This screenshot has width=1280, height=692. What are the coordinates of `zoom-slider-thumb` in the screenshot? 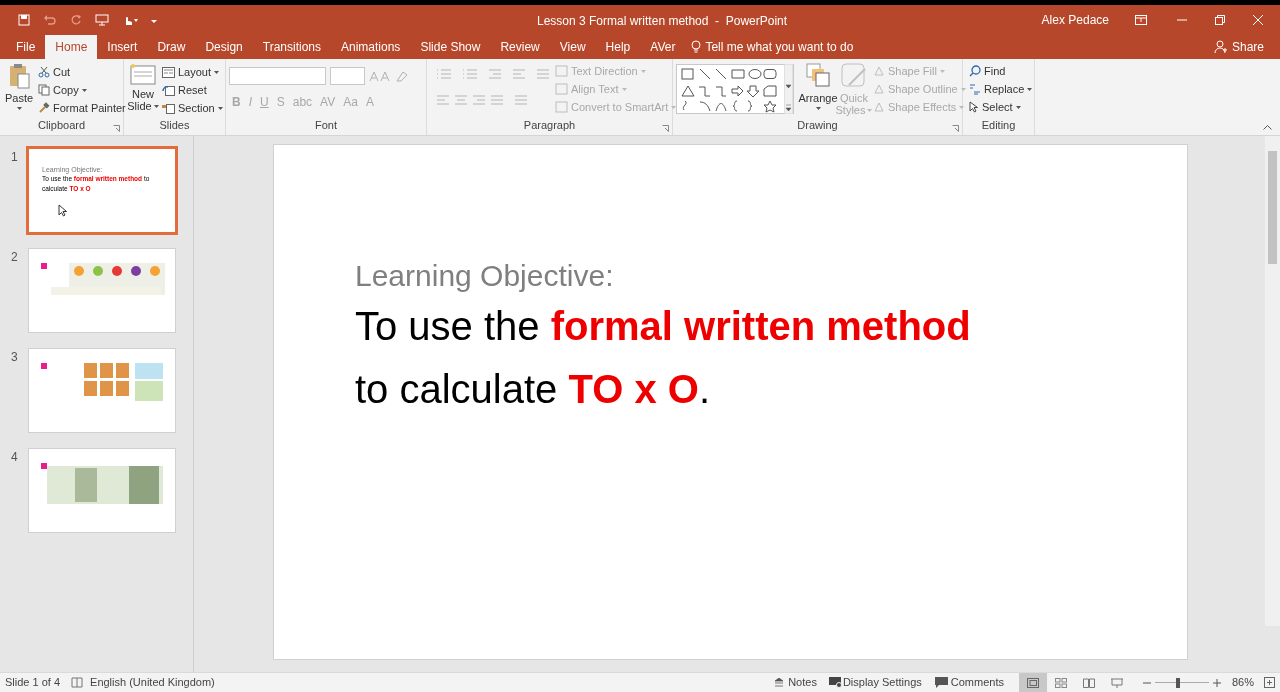 It's located at (1177, 682).